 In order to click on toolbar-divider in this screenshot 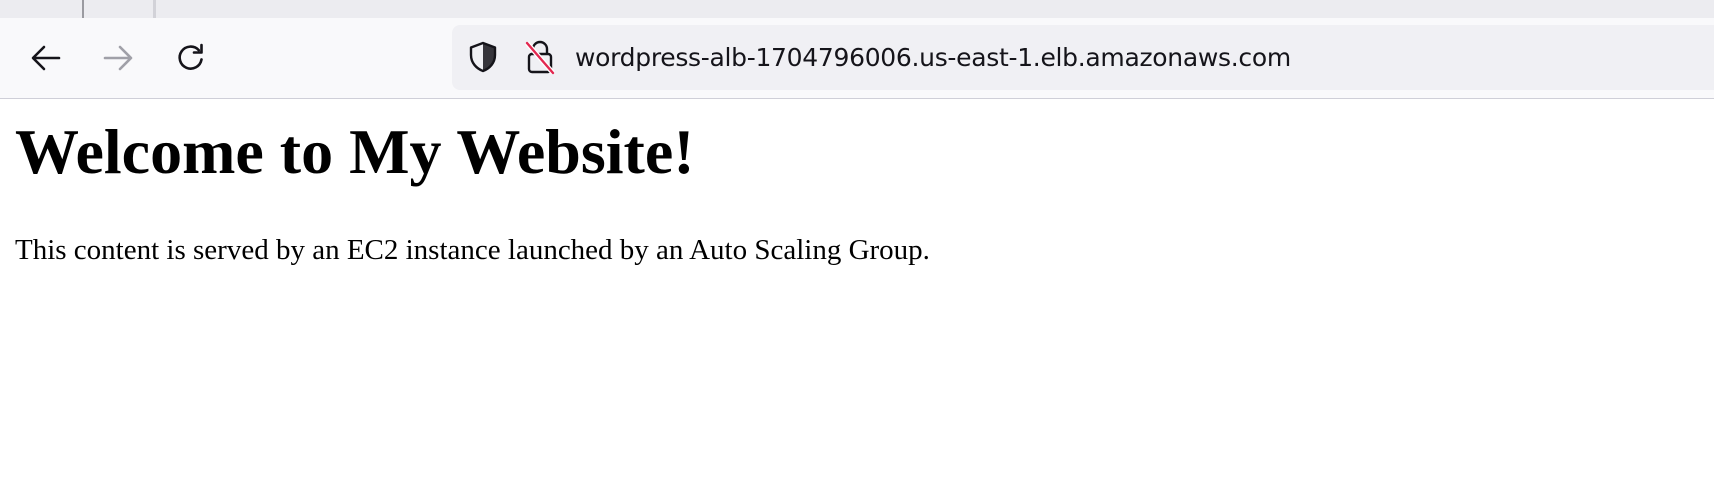, I will do `click(857, 98)`.